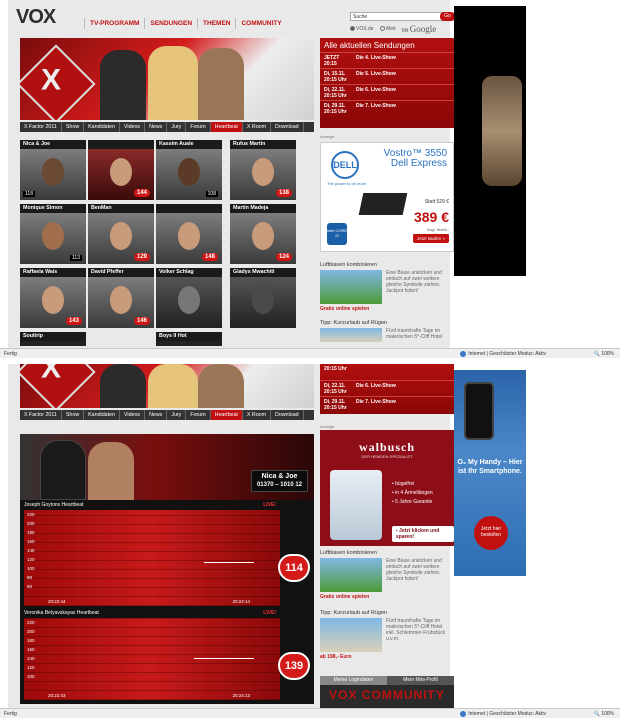 The width and height of the screenshot is (620, 718). Describe the element at coordinates (216, 23) in the screenshot. I see `nav-themen: THEMEN` at that location.